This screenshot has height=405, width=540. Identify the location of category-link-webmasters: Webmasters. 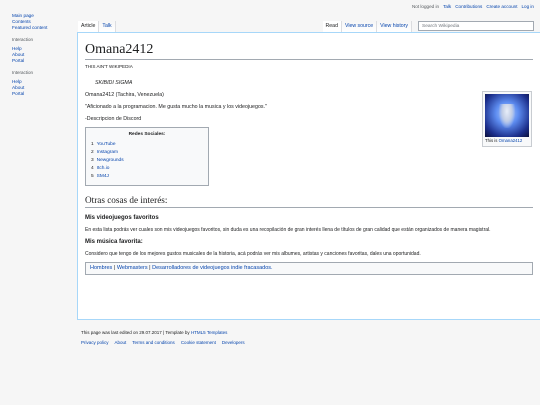
(132, 268).